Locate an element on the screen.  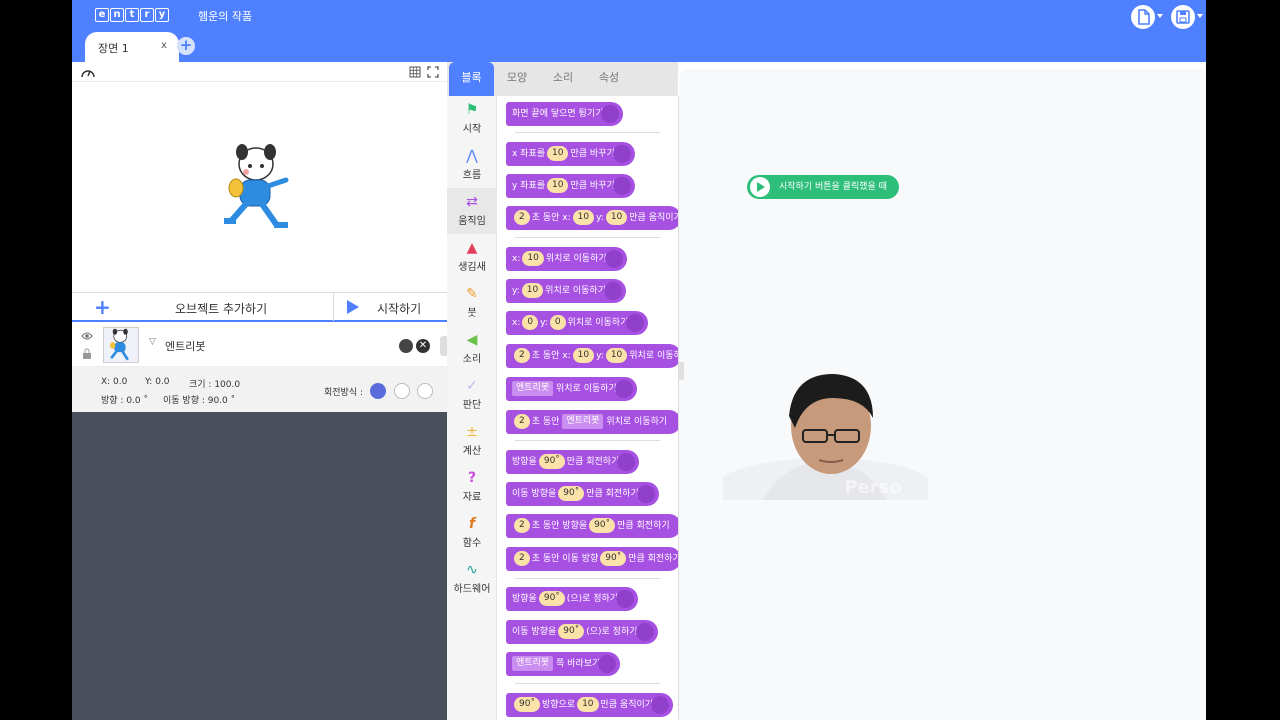
block-goto-x: x: 10 위치로 이동하기 is located at coordinates (566, 259).